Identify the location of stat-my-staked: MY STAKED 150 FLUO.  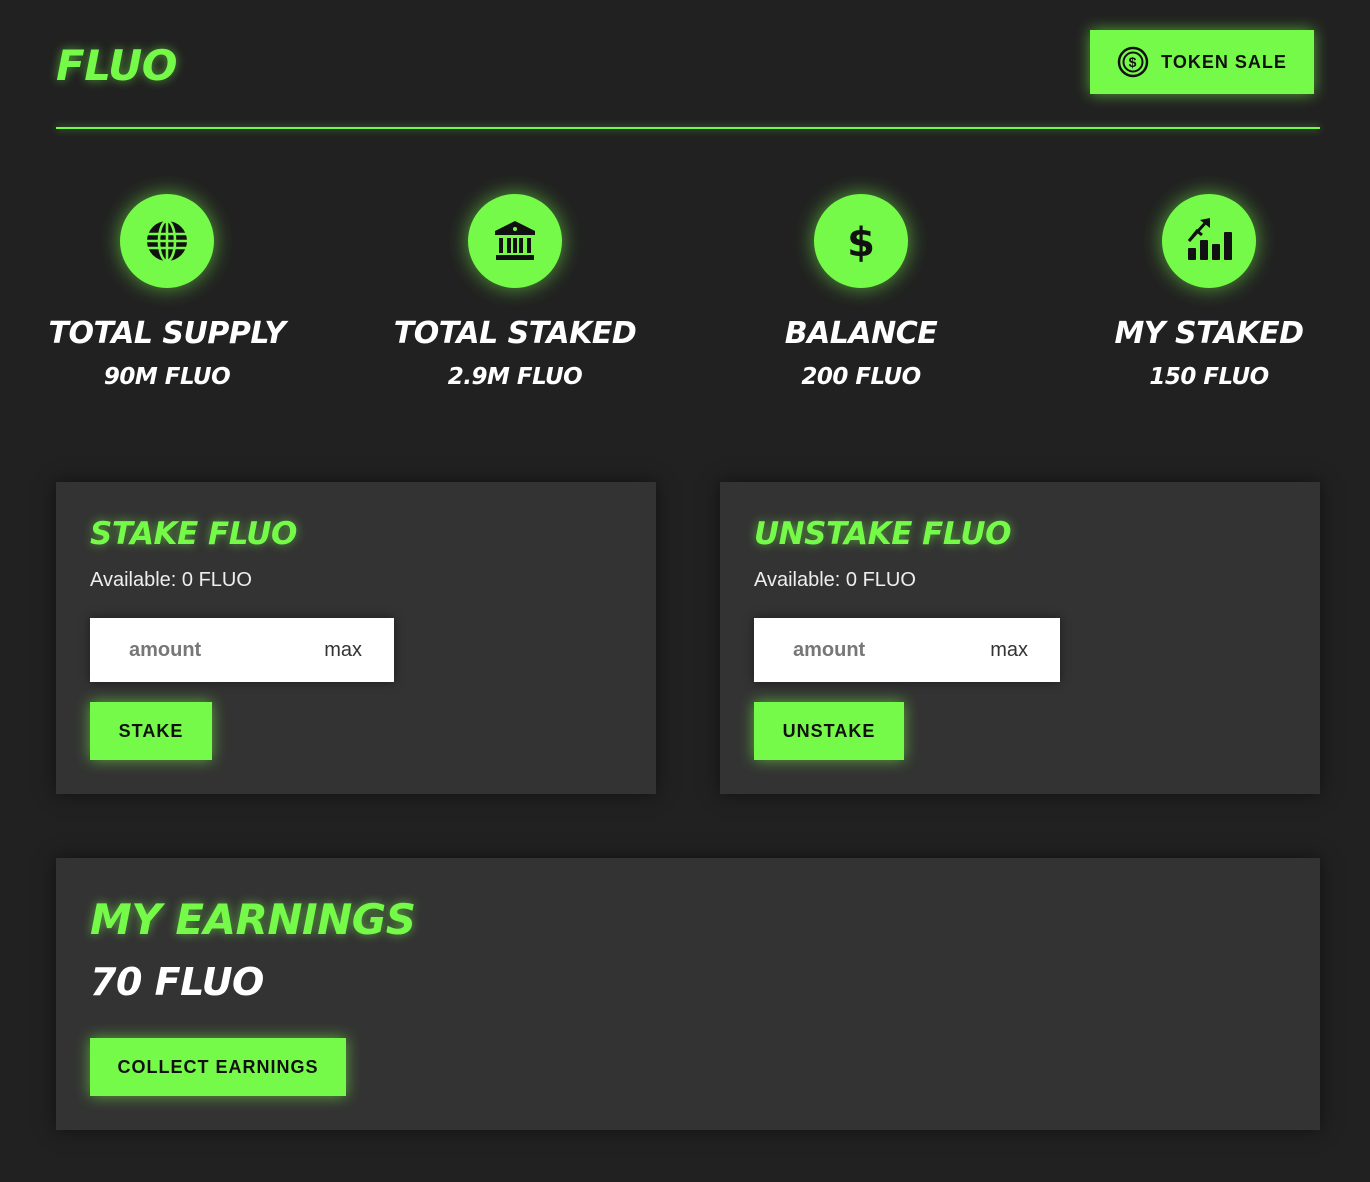
(1209, 293).